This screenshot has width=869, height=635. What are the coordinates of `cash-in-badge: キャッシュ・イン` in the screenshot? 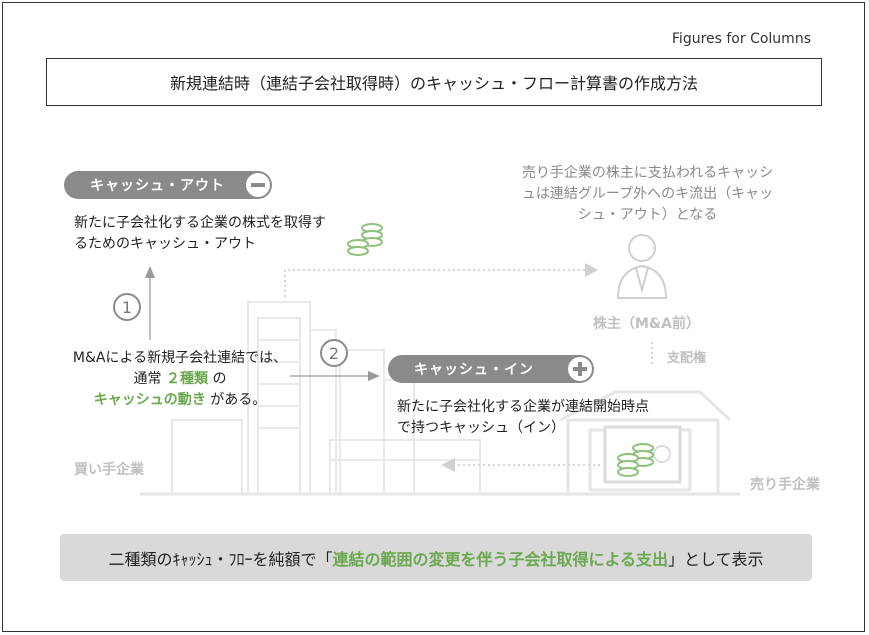 It's located at (491, 369).